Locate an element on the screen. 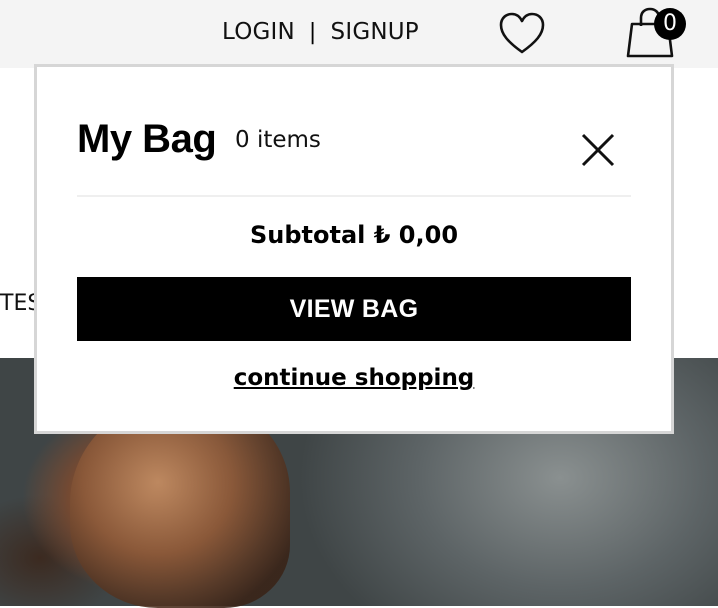 This screenshot has width=718, height=608. heart-icon is located at coordinates (522, 33).